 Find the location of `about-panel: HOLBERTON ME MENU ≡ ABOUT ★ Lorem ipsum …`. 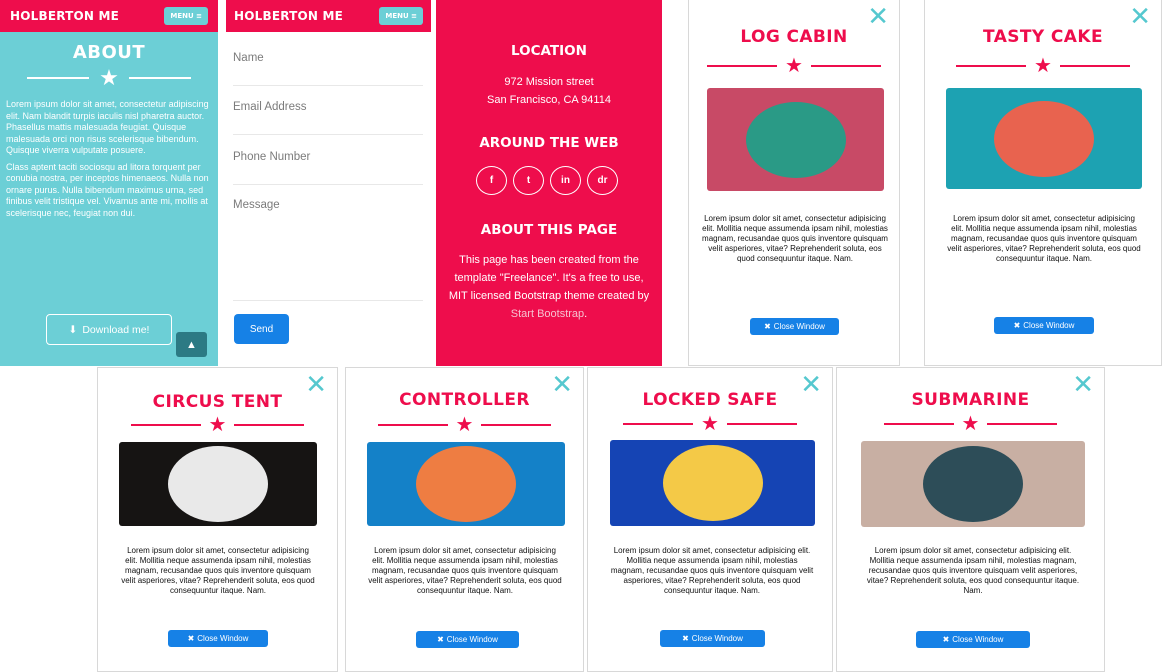

about-panel: HOLBERTON ME MENU ≡ ABOUT ★ Lorem ipsum … is located at coordinates (109, 183).